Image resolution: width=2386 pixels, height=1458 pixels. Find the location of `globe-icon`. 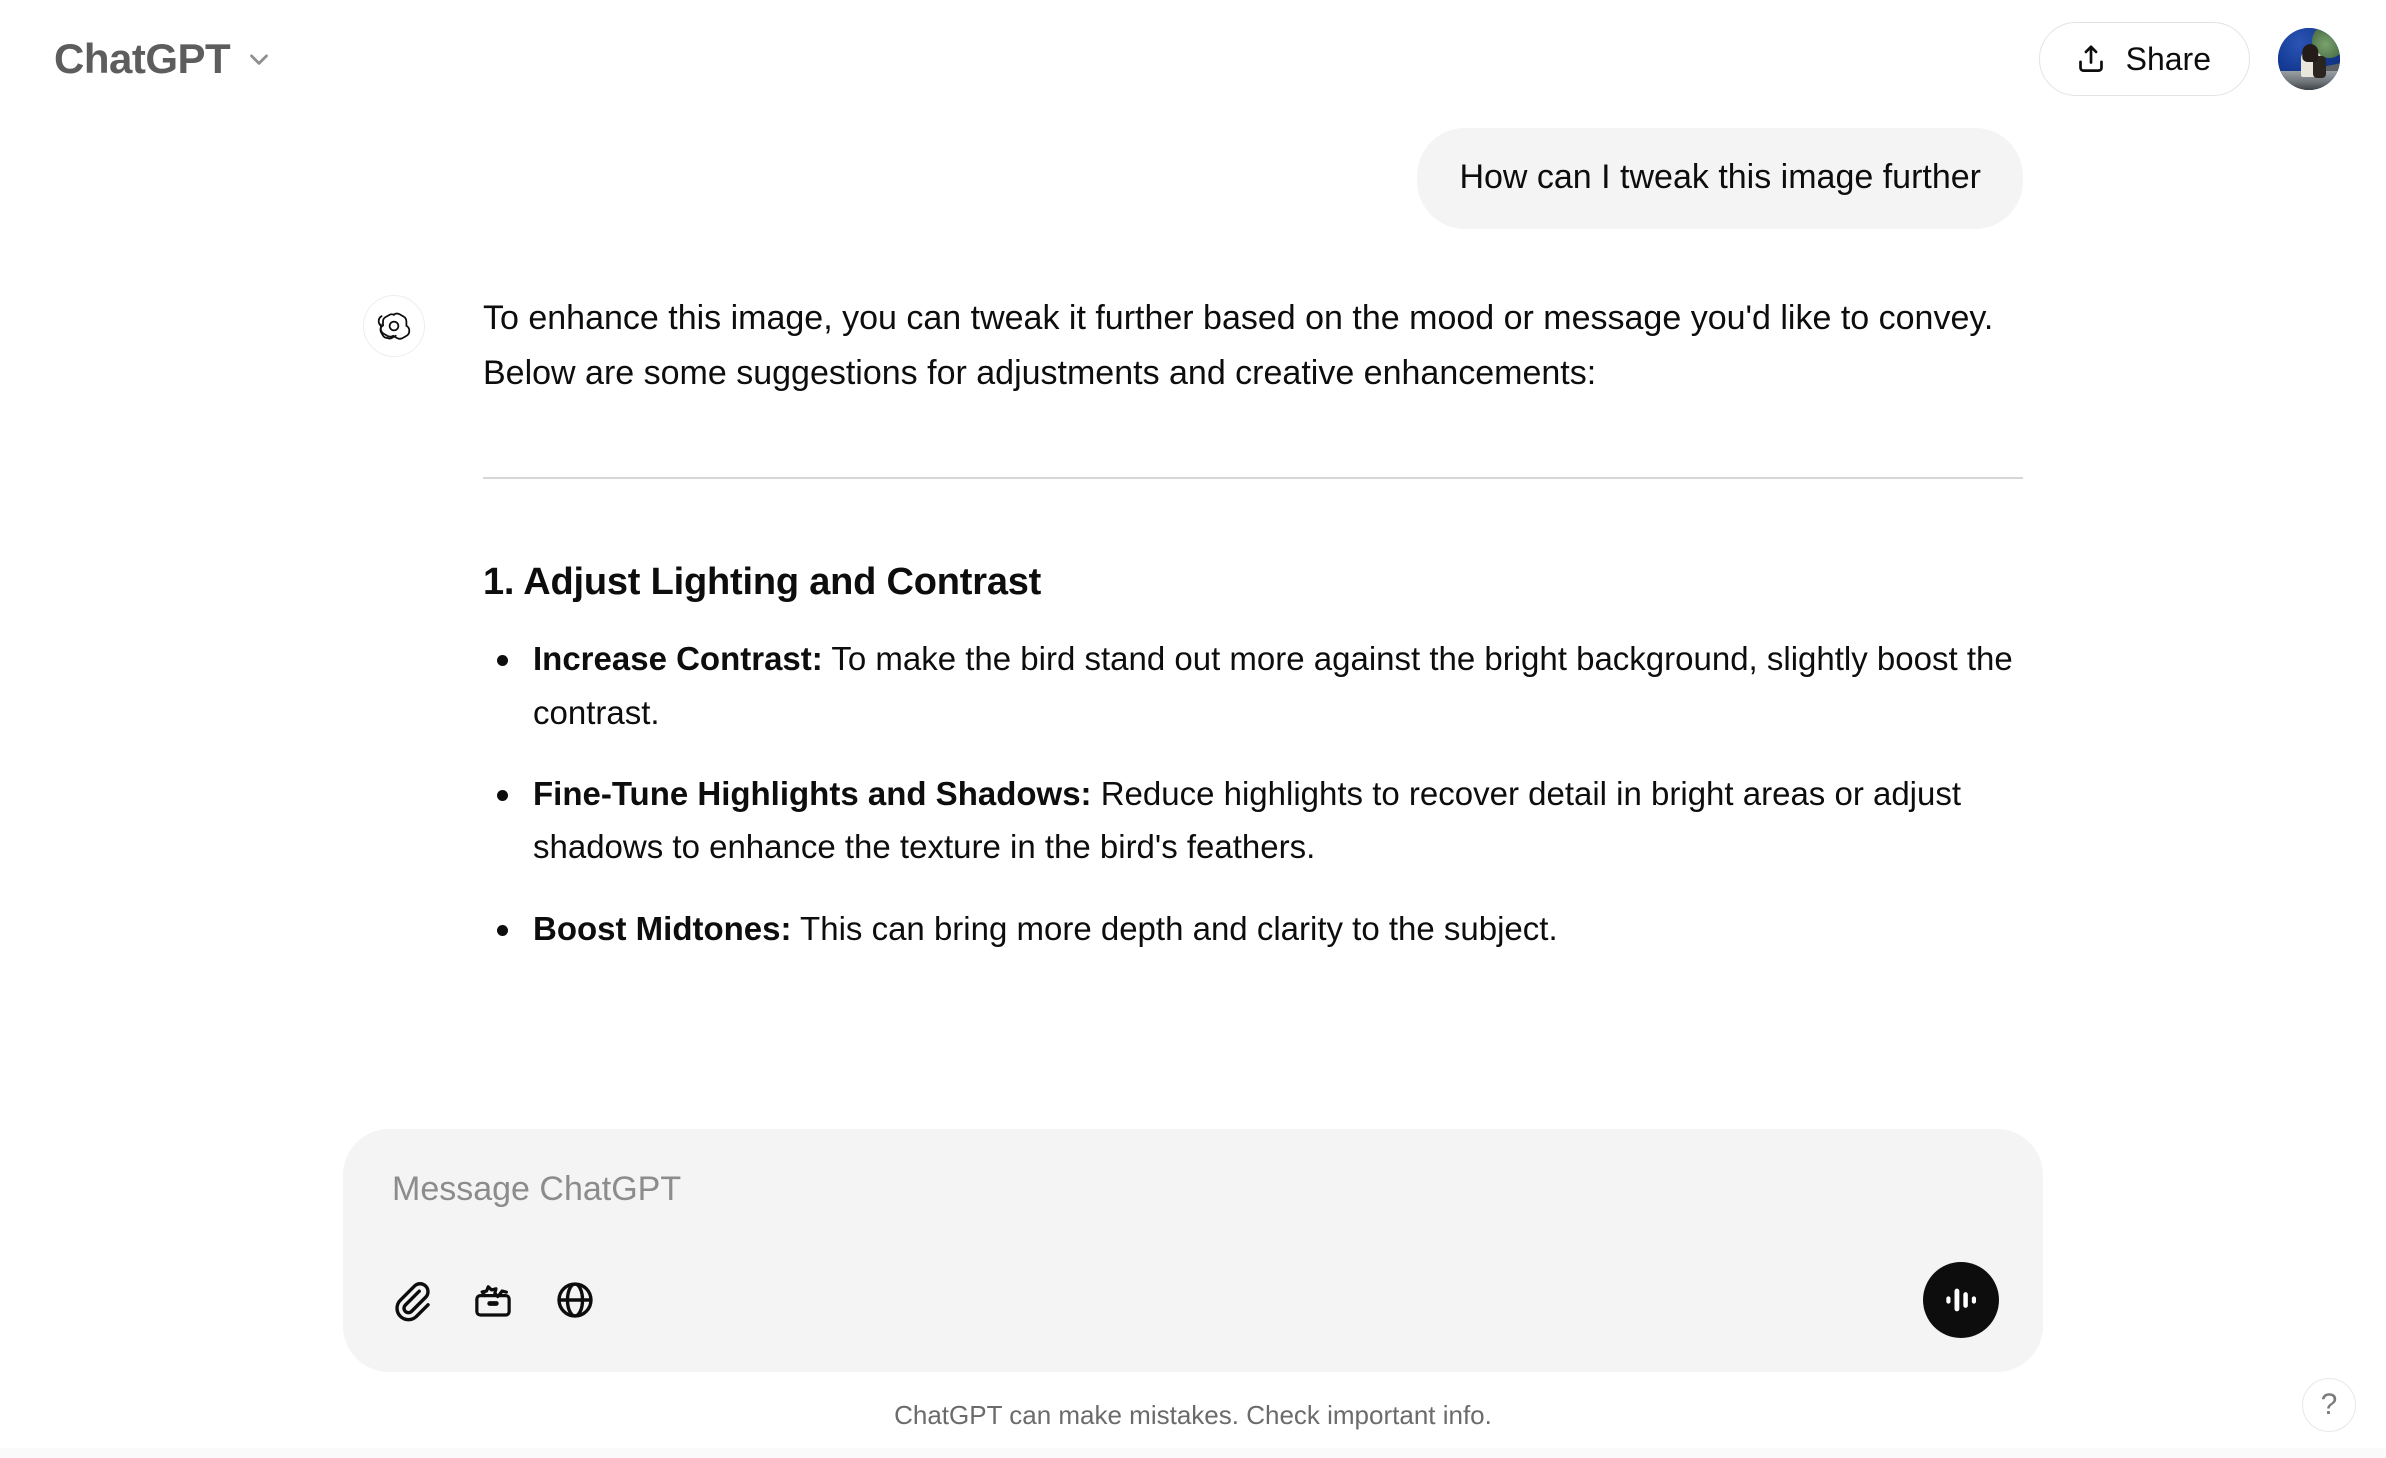

globe-icon is located at coordinates (575, 1300).